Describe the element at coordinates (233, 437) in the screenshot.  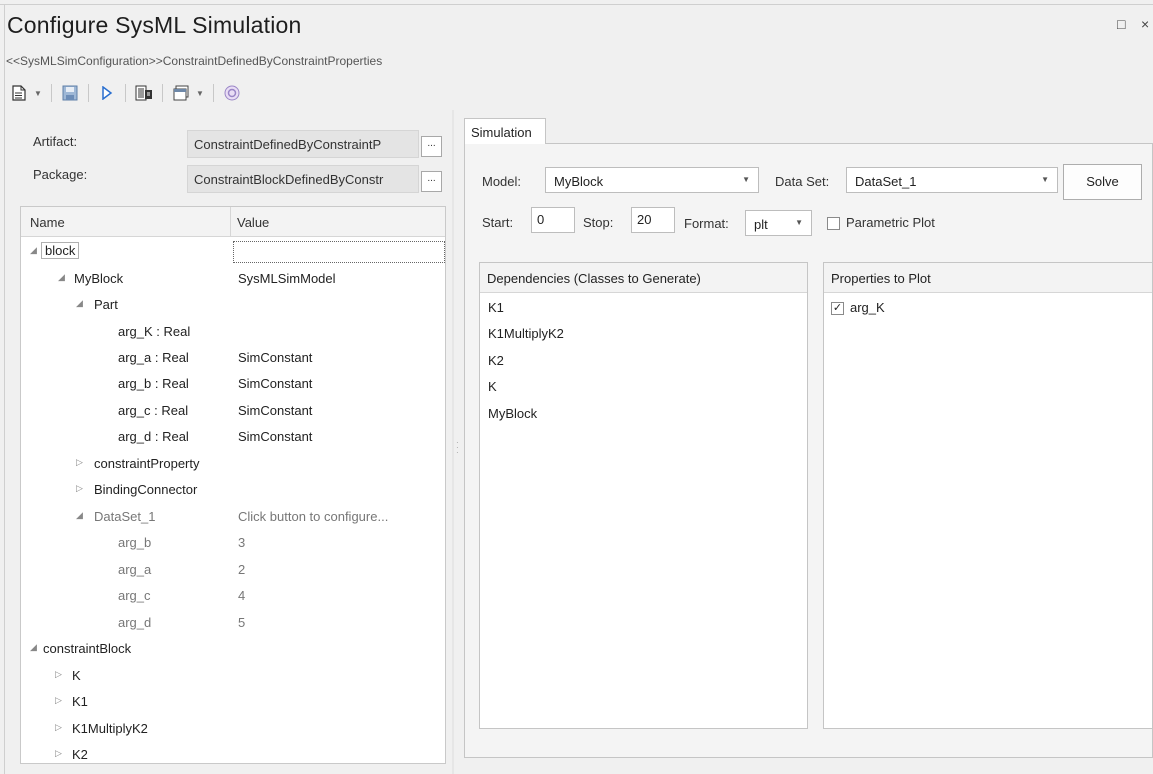
I see `tree-row: arg_d : Real SimConstant` at that location.